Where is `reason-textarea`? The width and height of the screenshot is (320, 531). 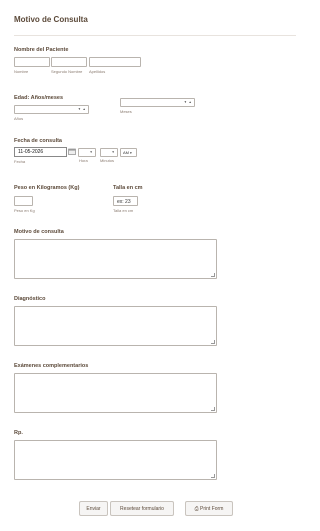
reason-textarea is located at coordinates (115, 259).